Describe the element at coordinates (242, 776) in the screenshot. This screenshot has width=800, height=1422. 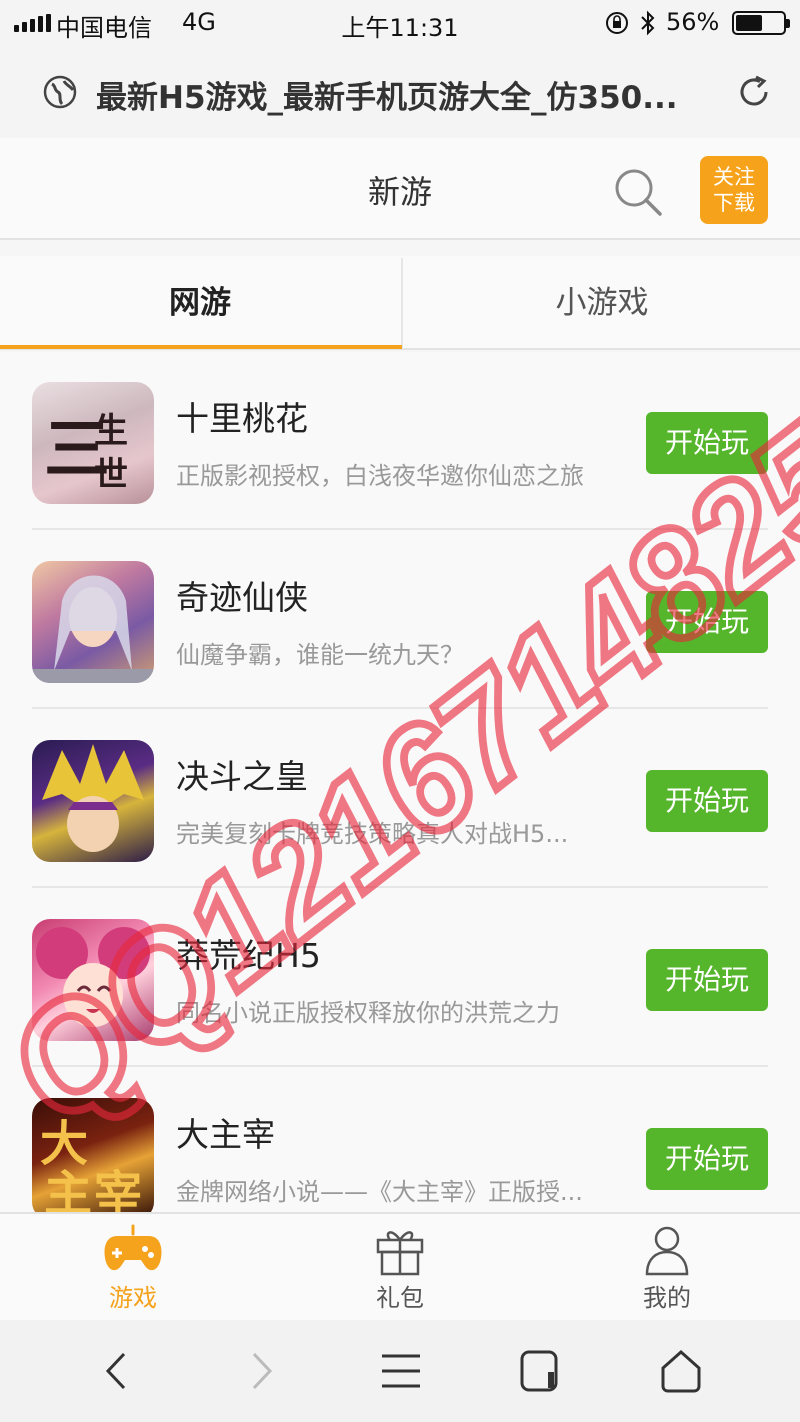
I see `game-name: 决斗之皇` at that location.